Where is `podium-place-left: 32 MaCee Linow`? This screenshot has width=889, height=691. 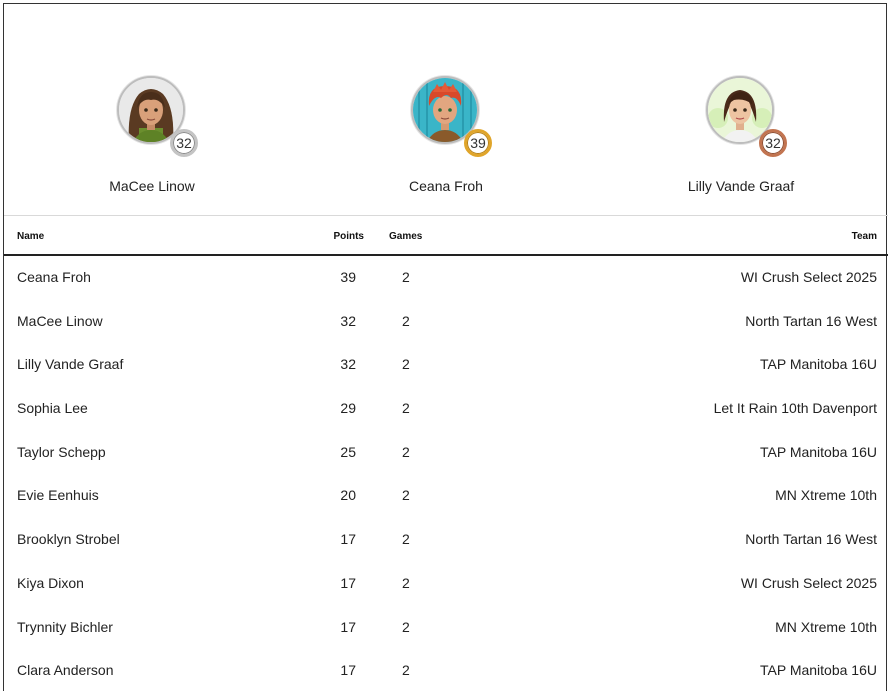 podium-place-left: 32 MaCee Linow is located at coordinates (152, 135).